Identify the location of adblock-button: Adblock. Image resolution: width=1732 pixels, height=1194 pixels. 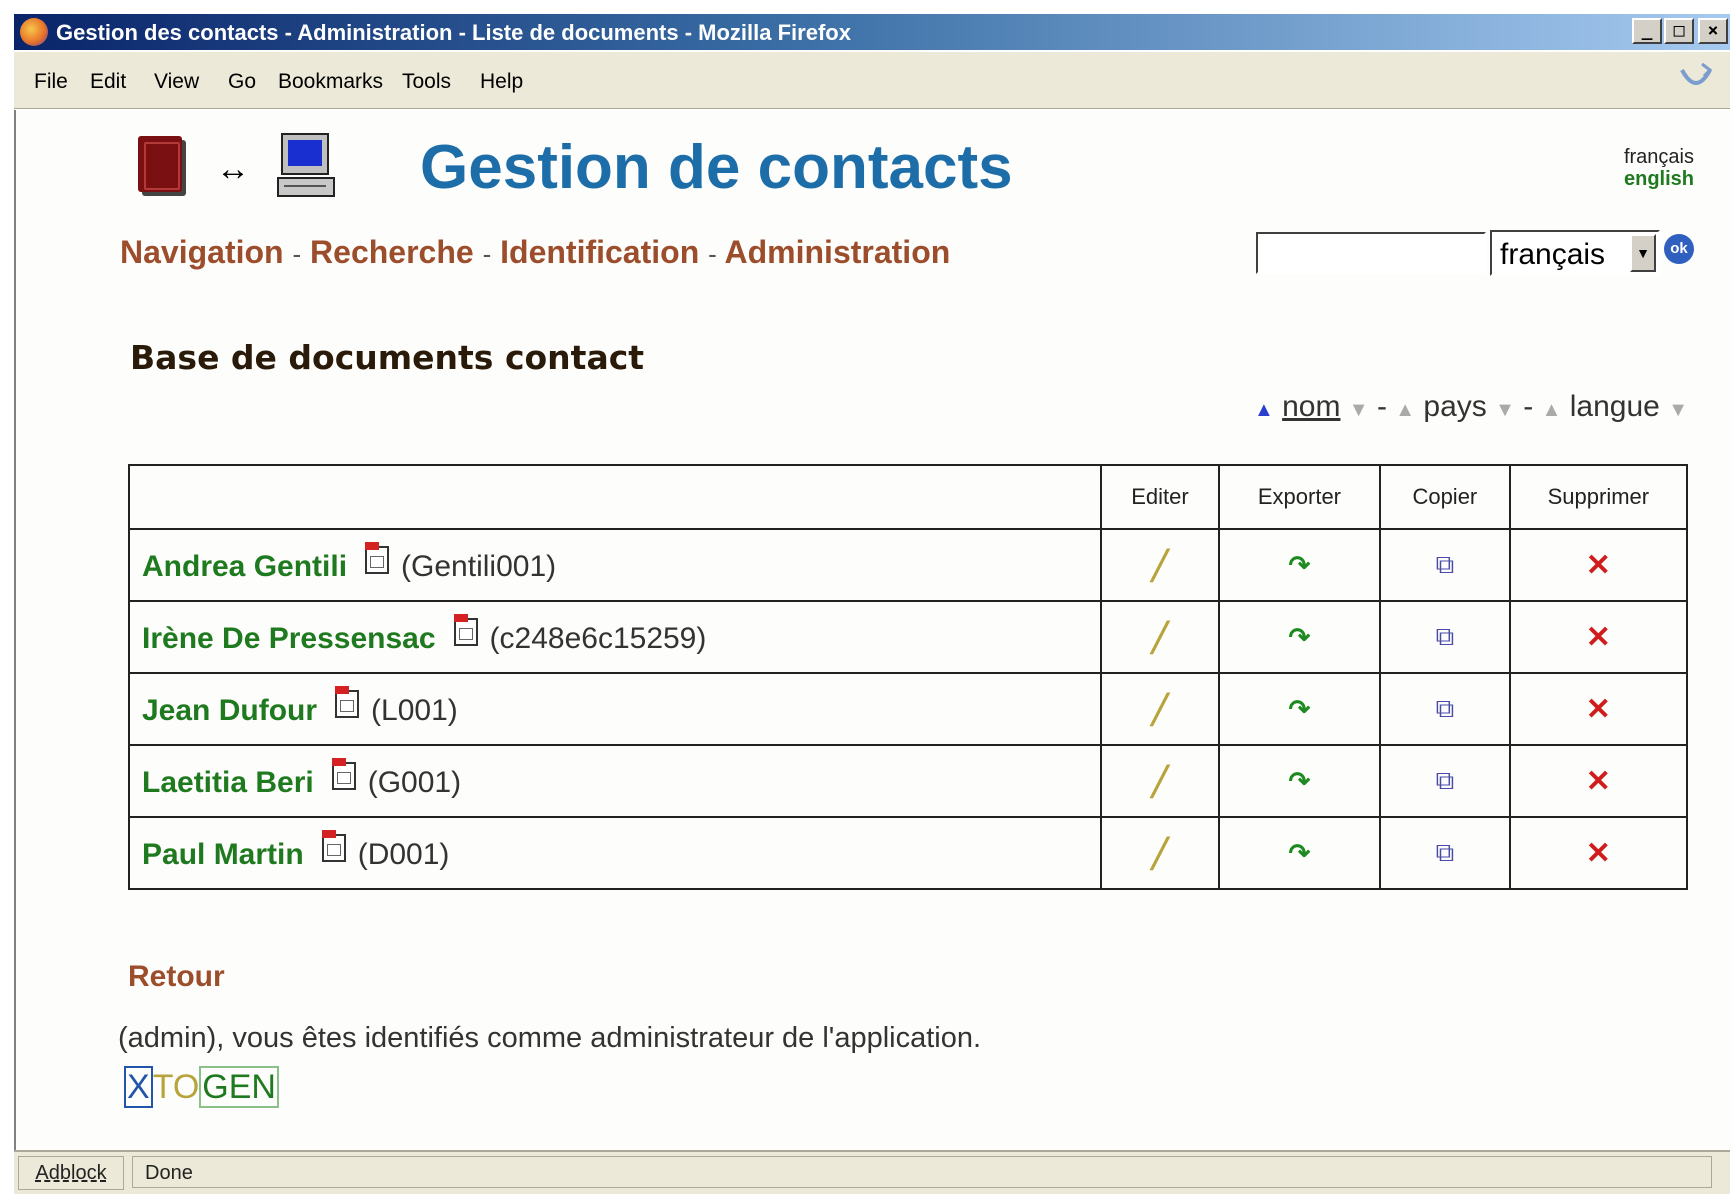
(71, 1173).